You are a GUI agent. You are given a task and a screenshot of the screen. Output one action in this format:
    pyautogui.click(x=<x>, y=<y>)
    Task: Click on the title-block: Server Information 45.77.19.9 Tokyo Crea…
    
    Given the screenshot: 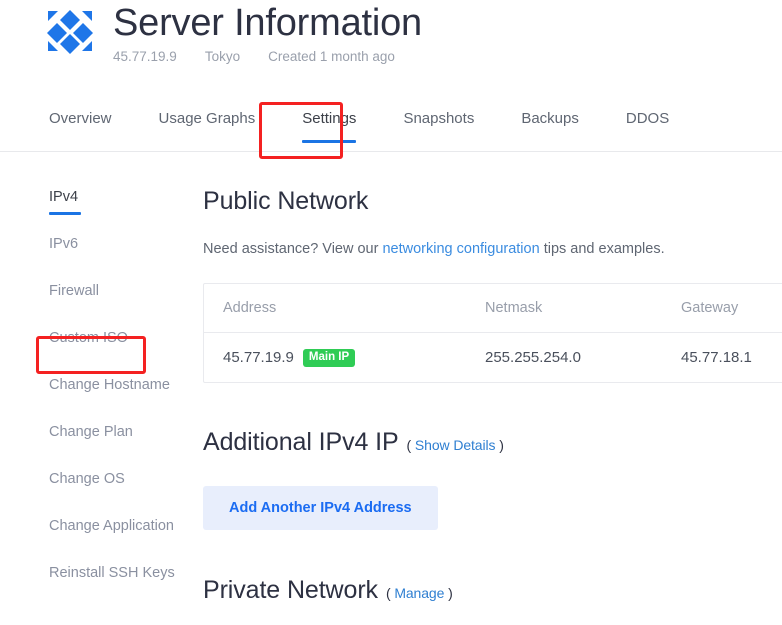 What is the action you would take?
    pyautogui.click(x=267, y=32)
    